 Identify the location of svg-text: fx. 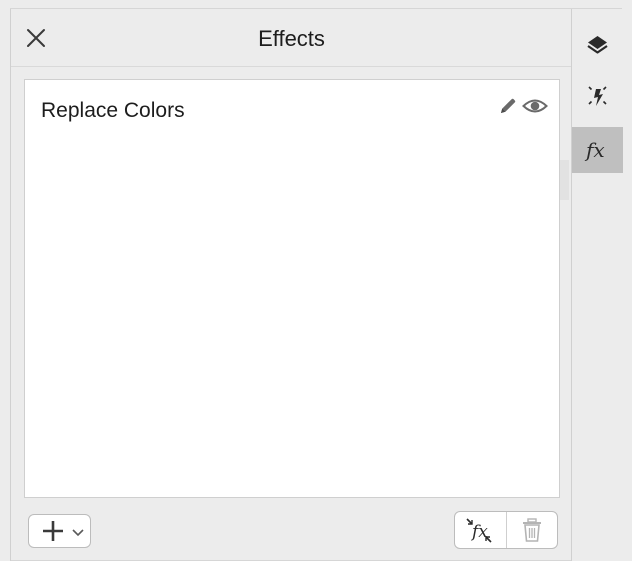
(594, 150).